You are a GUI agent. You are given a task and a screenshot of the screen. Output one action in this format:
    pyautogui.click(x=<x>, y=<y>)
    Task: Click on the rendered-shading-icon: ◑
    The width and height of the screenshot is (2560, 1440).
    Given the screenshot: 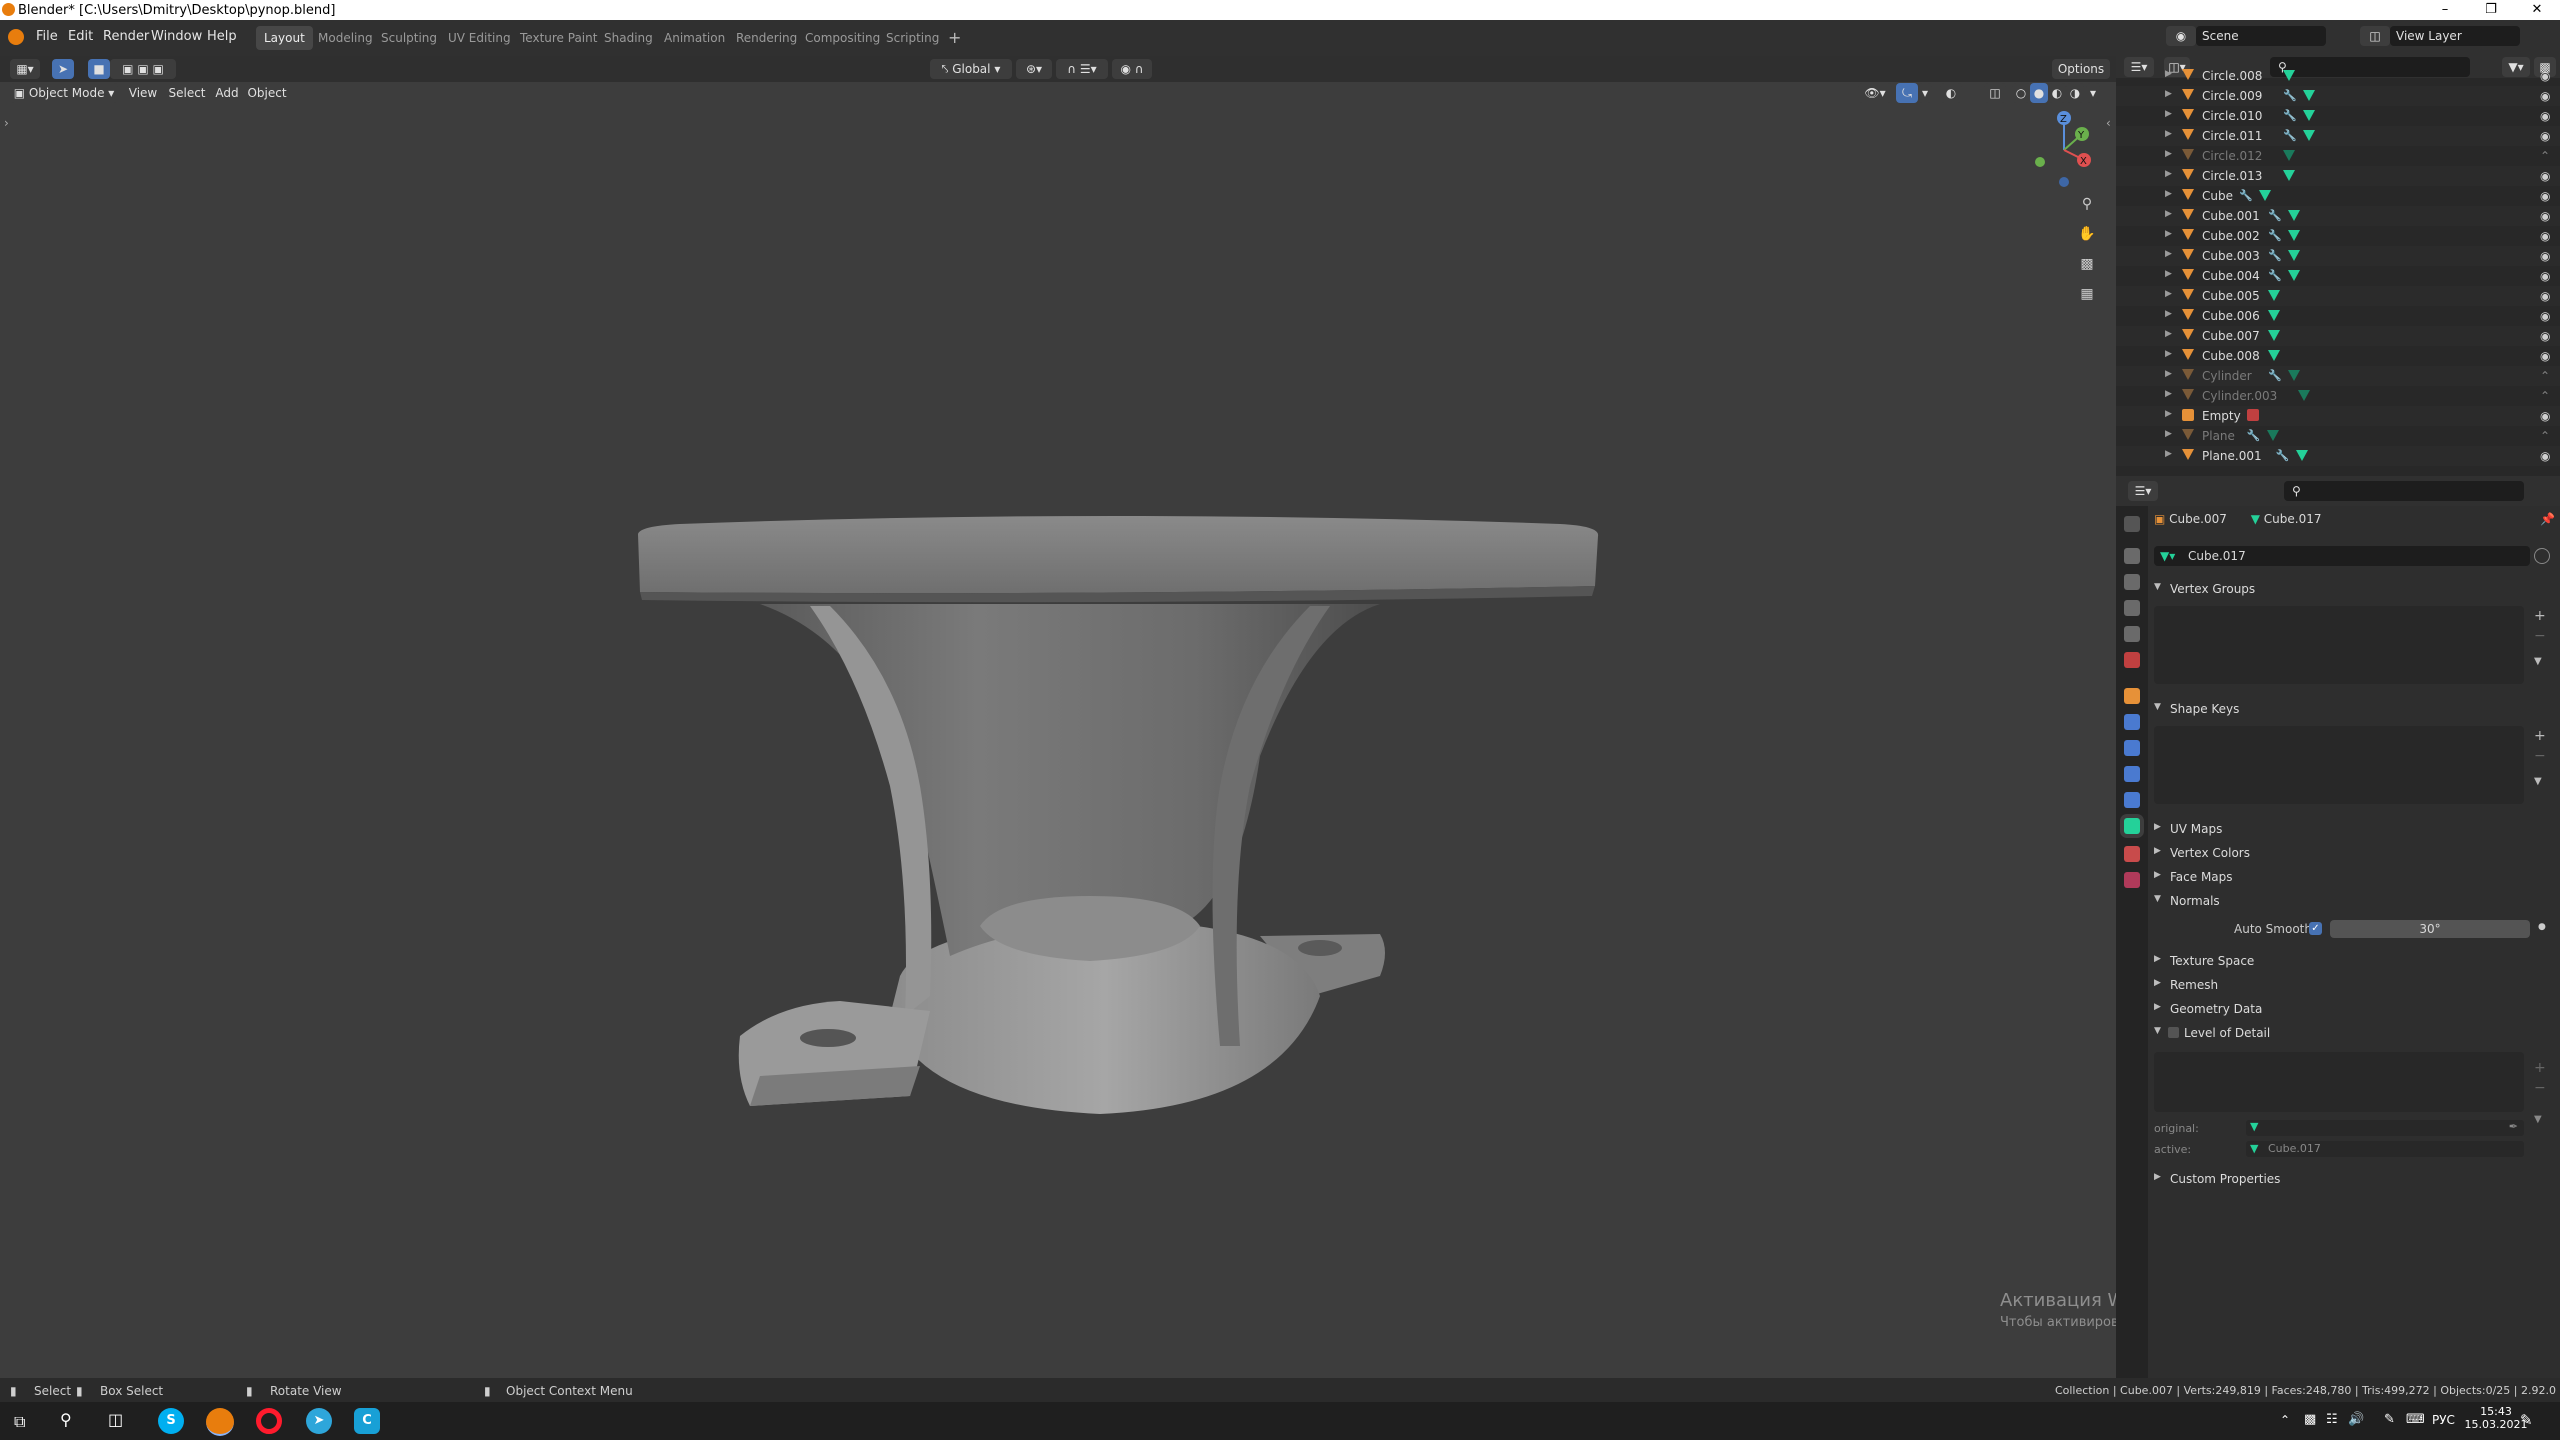 What is the action you would take?
    pyautogui.click(x=2075, y=93)
    